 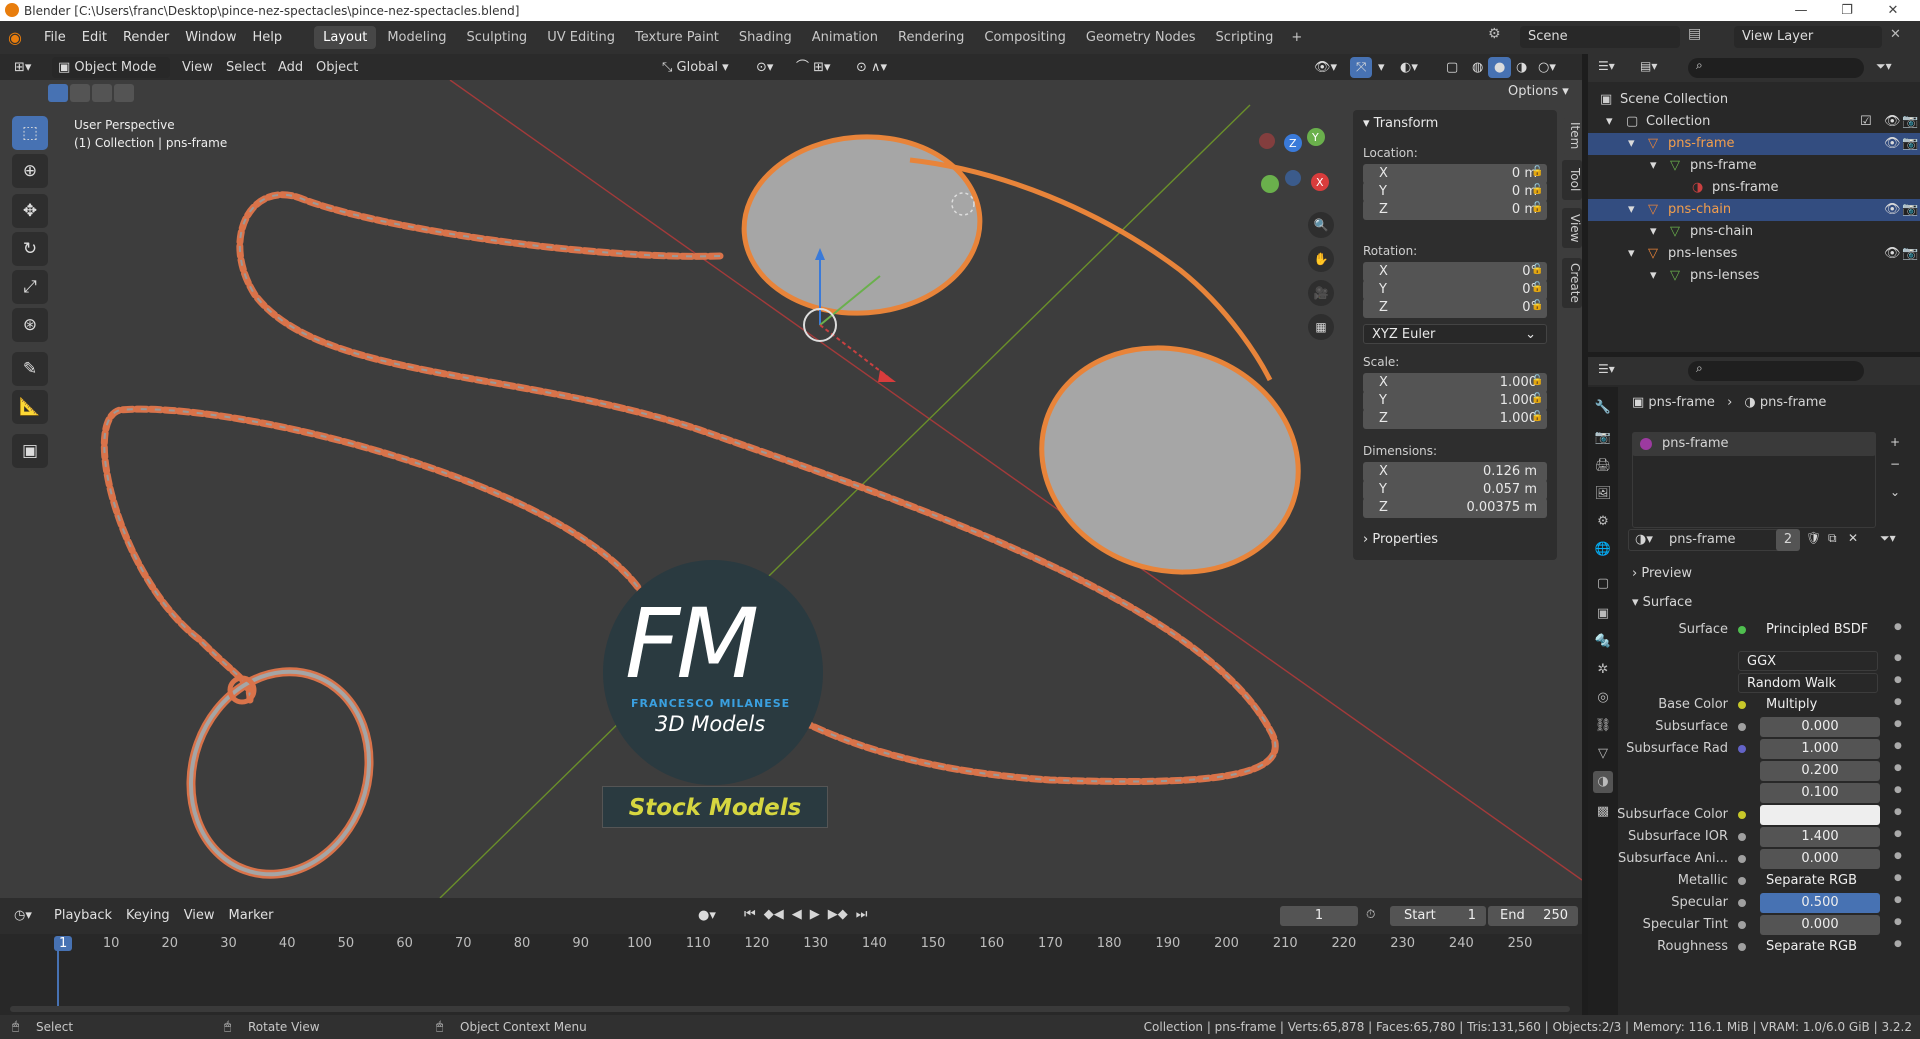 I want to click on gizmo-toggle-icon: ⤧, so click(x=1361, y=67).